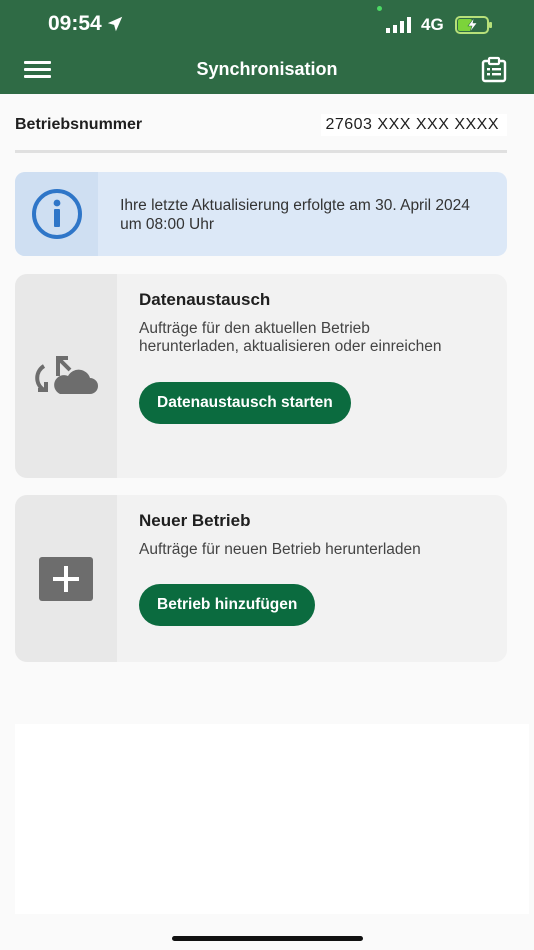 The image size is (534, 950). Describe the element at coordinates (261, 125) in the screenshot. I see `operation-number-row: Betriebsnummer 27603 XXX XXX XXXX` at that location.